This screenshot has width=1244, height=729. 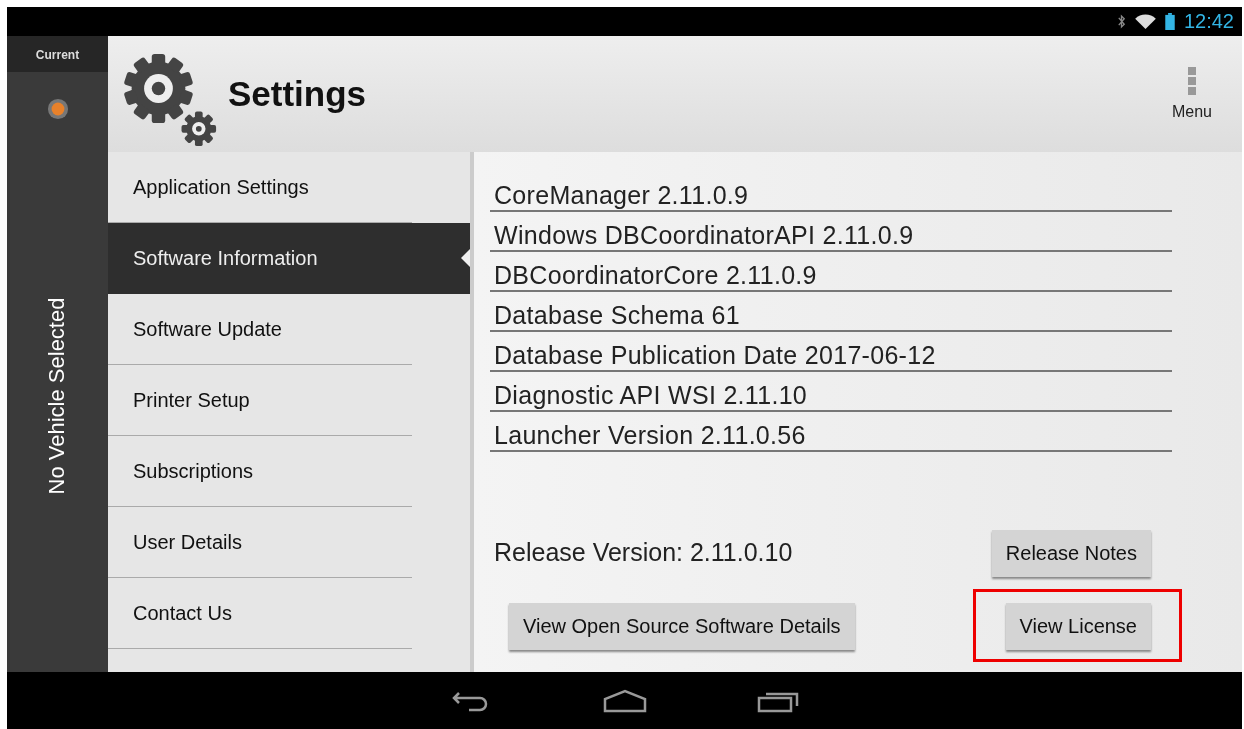 I want to click on version-line: Launcher Version 2.11.0.56, so click(x=831, y=432).